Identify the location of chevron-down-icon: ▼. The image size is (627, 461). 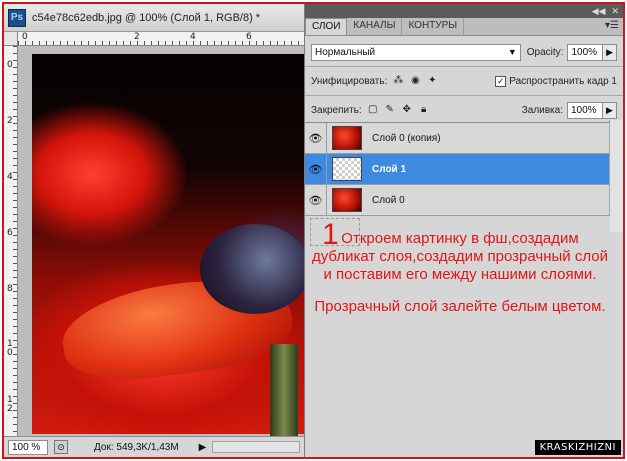
(512, 51).